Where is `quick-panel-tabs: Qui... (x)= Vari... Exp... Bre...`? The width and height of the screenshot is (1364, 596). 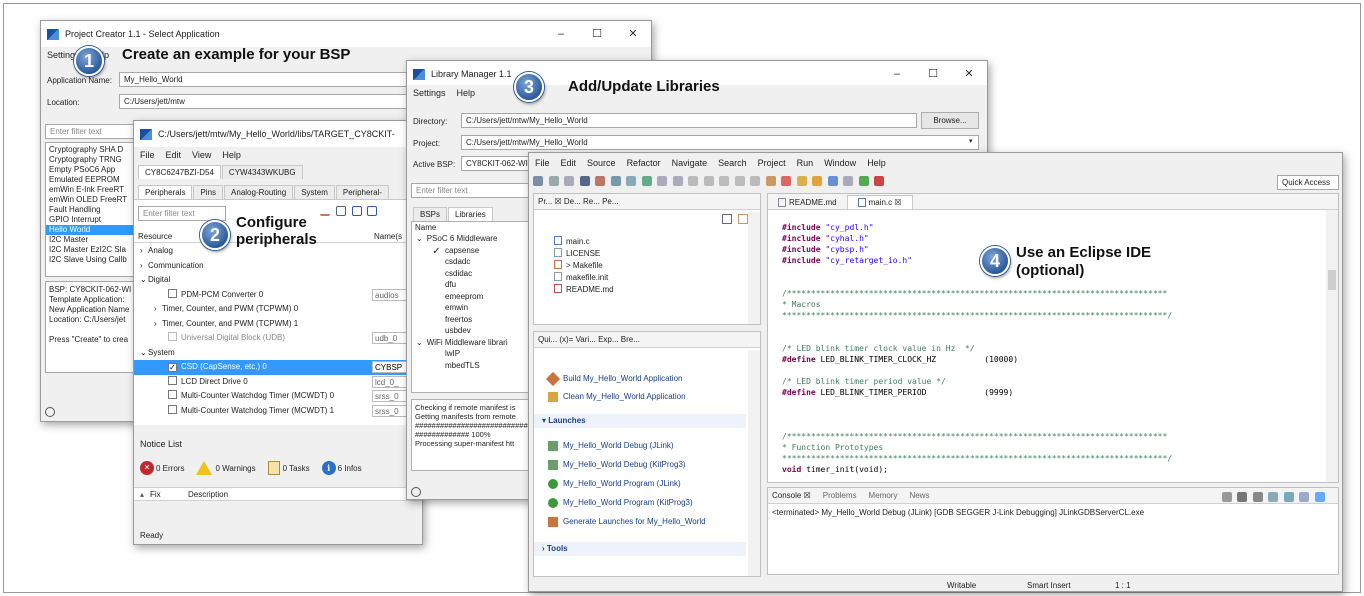
quick-panel-tabs: Qui... (x)= Vari... Exp... Bre... is located at coordinates (647, 340).